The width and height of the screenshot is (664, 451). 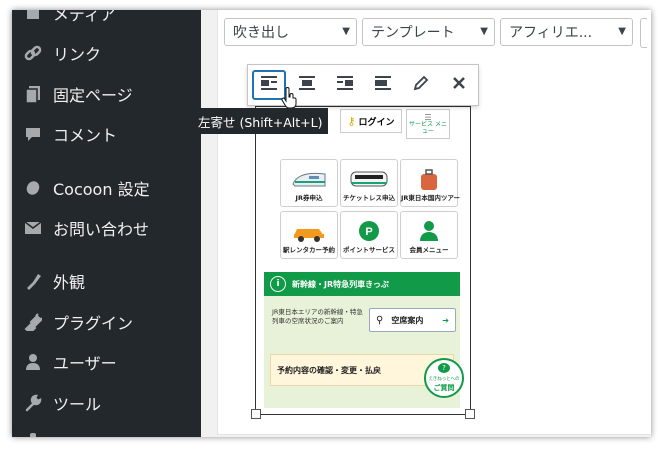 What do you see at coordinates (33, 362) in the screenshot?
I see `user-icon` at bounding box center [33, 362].